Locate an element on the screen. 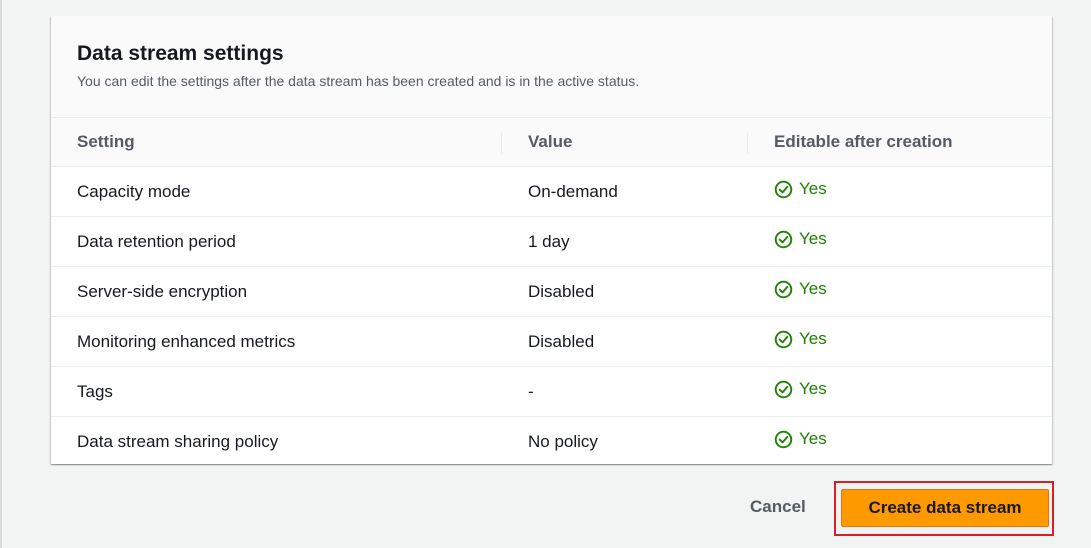  value-cell: On-demand is located at coordinates (625, 191).